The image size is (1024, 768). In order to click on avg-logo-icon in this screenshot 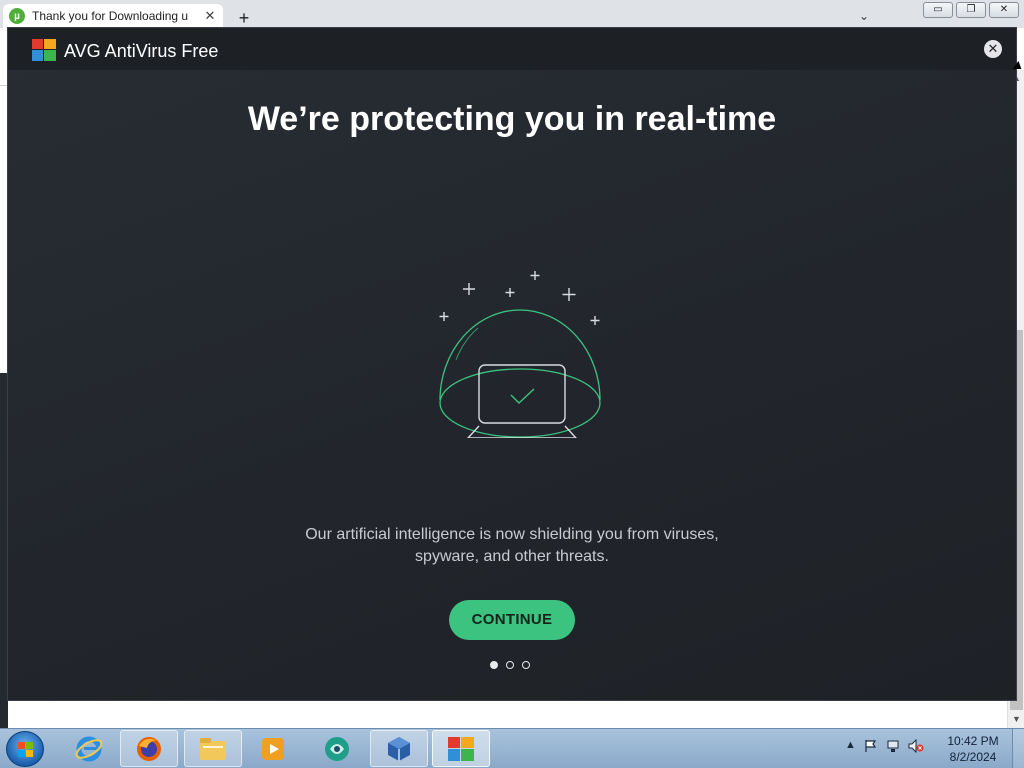, I will do `click(44, 50)`.